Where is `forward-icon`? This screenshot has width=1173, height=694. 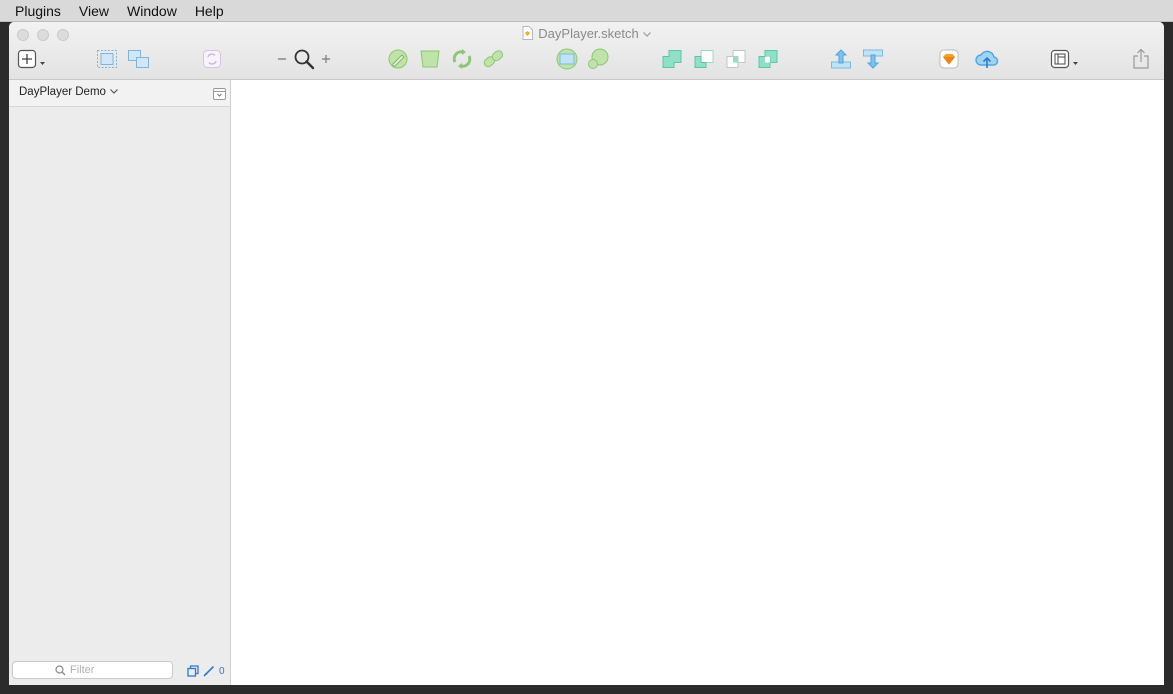 forward-icon is located at coordinates (841, 59).